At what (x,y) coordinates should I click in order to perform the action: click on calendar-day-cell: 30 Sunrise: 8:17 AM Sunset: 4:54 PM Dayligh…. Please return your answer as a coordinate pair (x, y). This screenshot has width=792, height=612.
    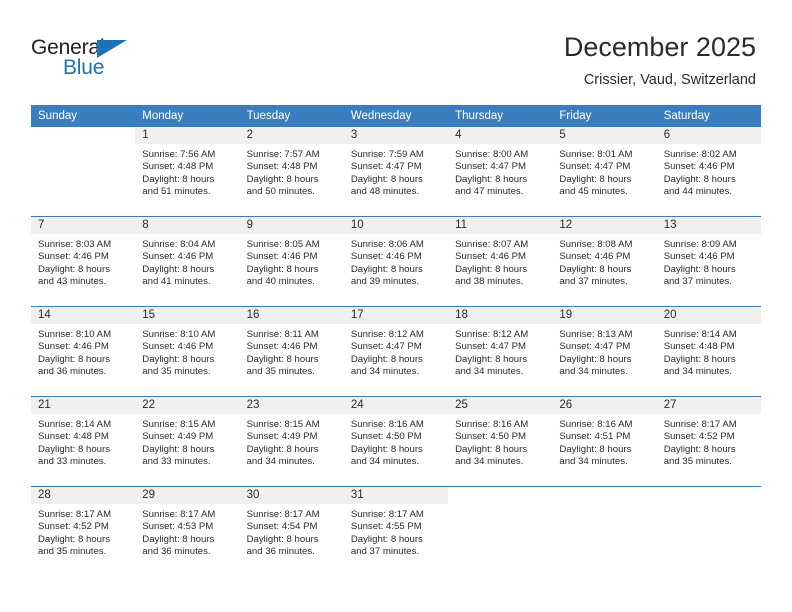
    Looking at the image, I should click on (291, 531).